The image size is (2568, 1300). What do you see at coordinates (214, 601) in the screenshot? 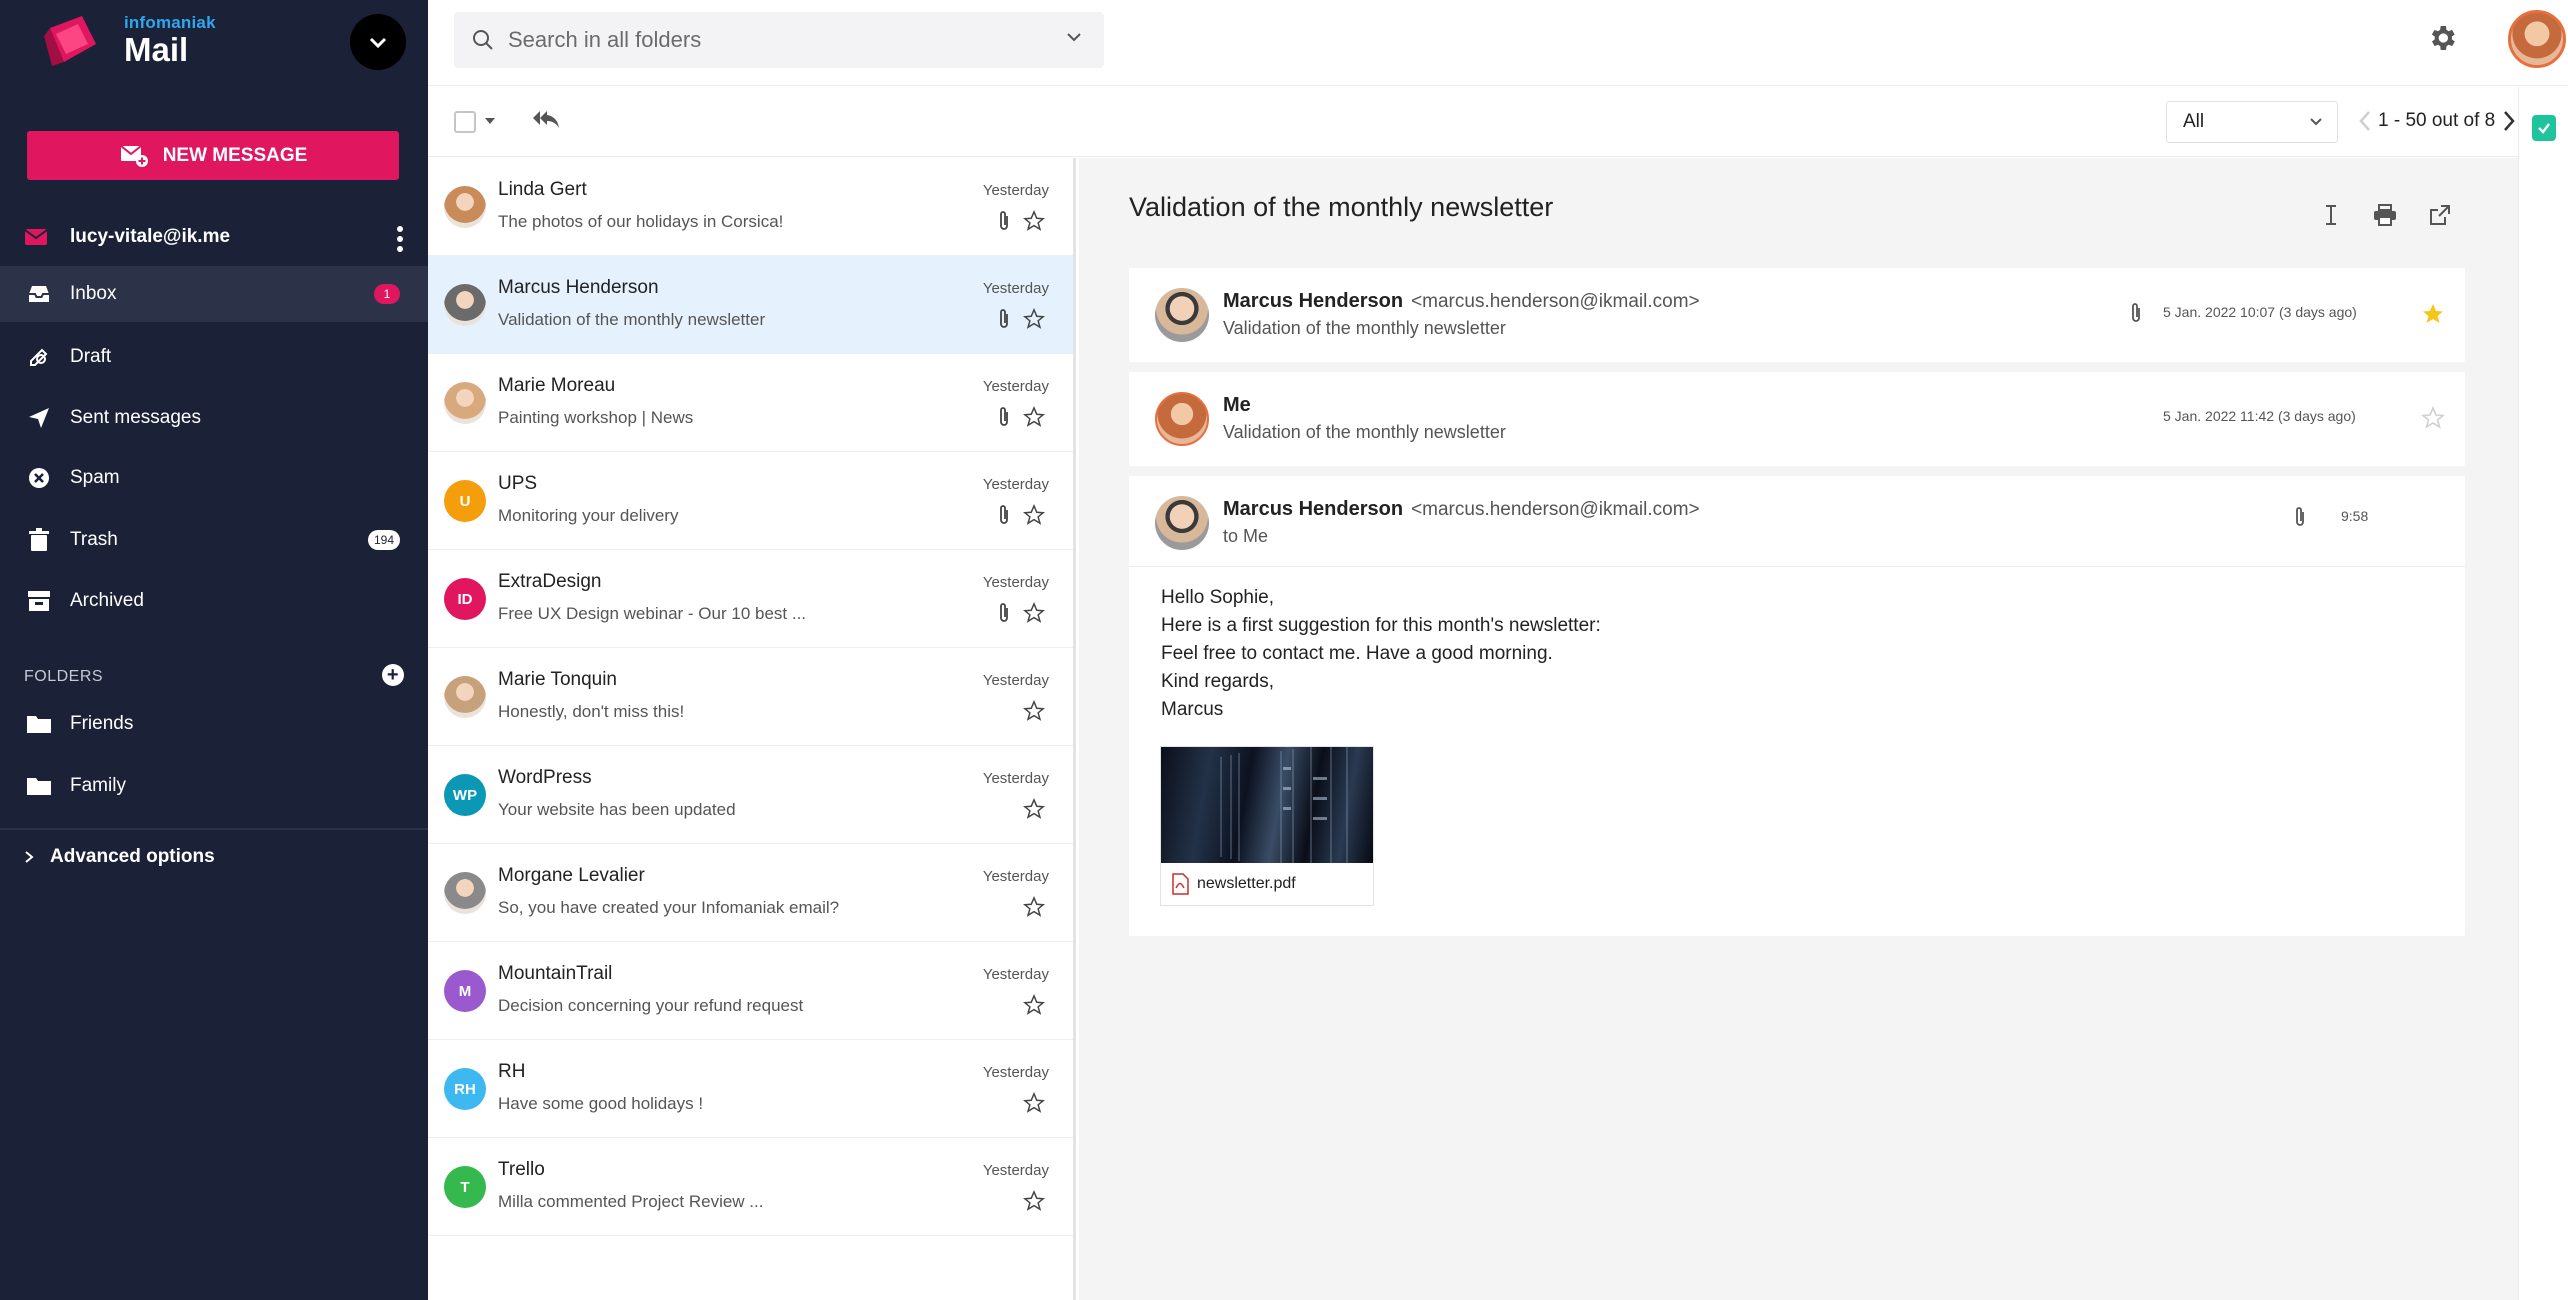
I see `sidebar-item-archived: Archived` at bounding box center [214, 601].